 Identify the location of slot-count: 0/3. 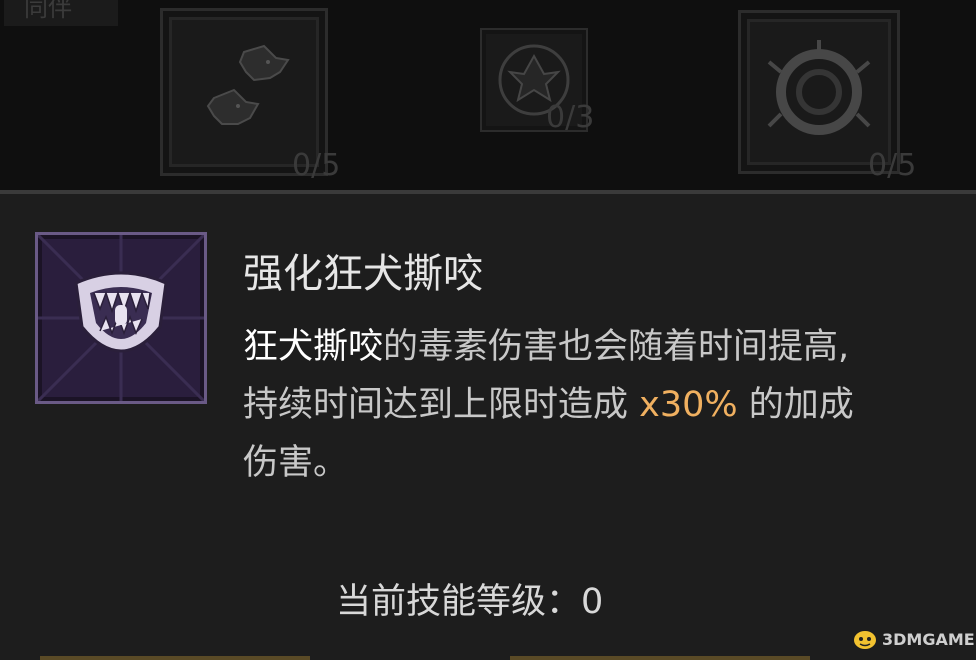
(570, 117).